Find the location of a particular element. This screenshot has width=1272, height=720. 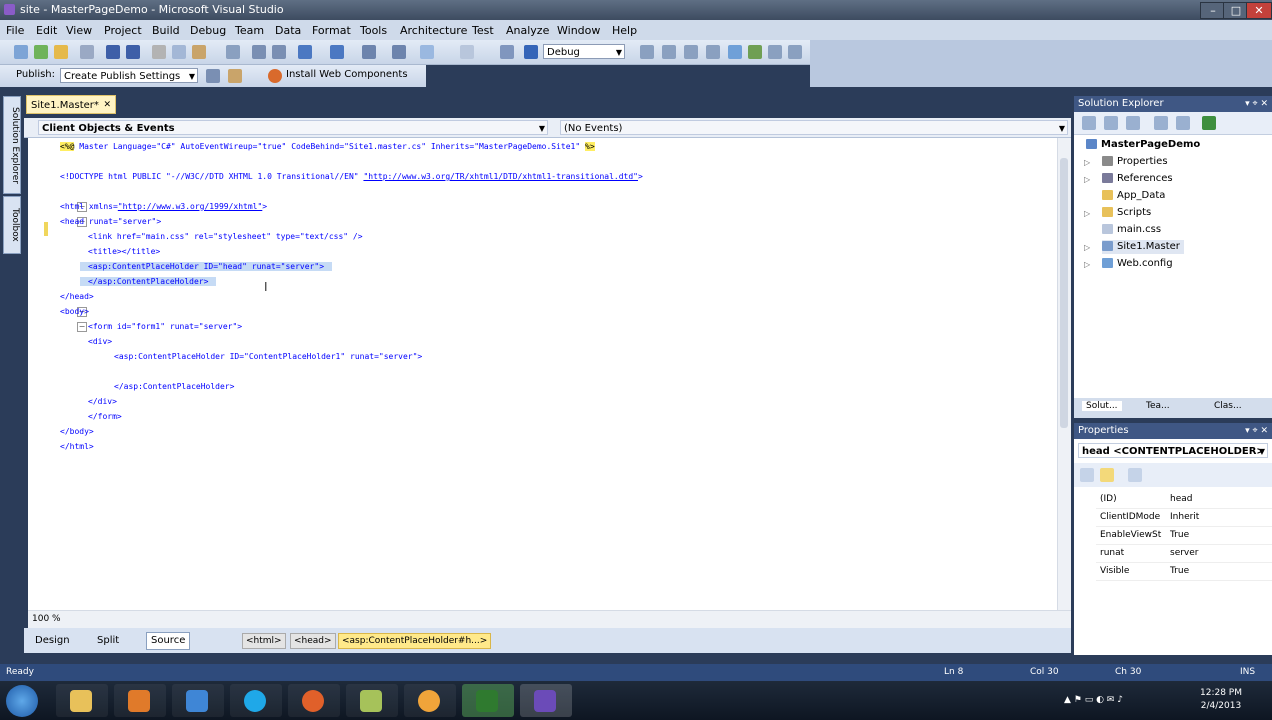

fold-toggle-icon: − is located at coordinates (82, 327).